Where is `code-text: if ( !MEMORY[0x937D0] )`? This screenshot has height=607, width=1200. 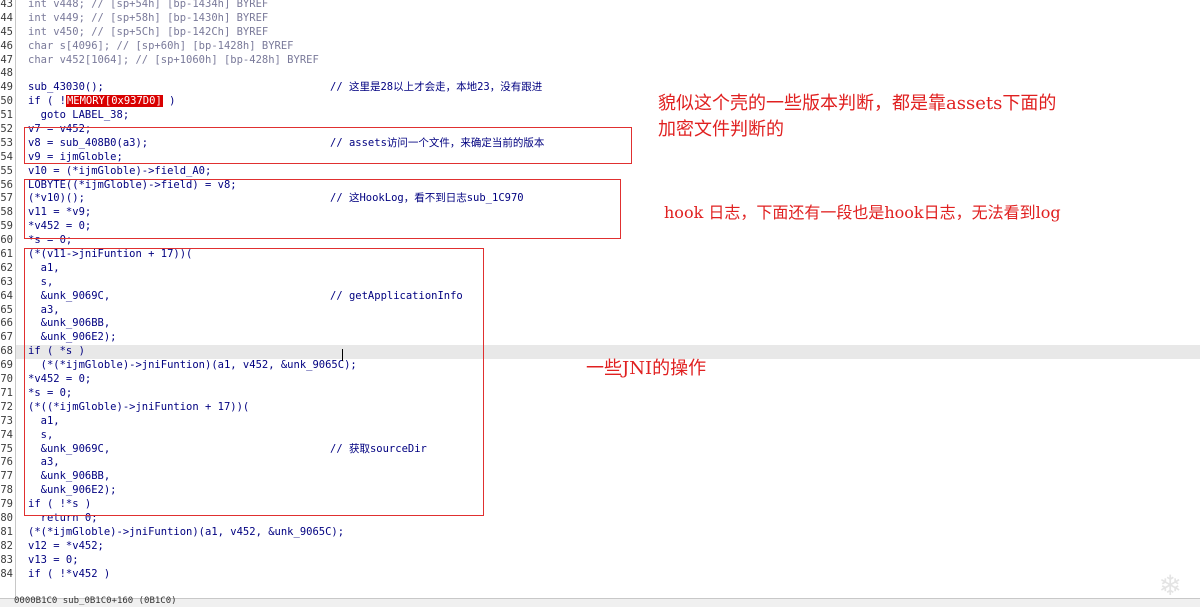
code-text: if ( !MEMORY[0x937D0] ) is located at coordinates (102, 101).